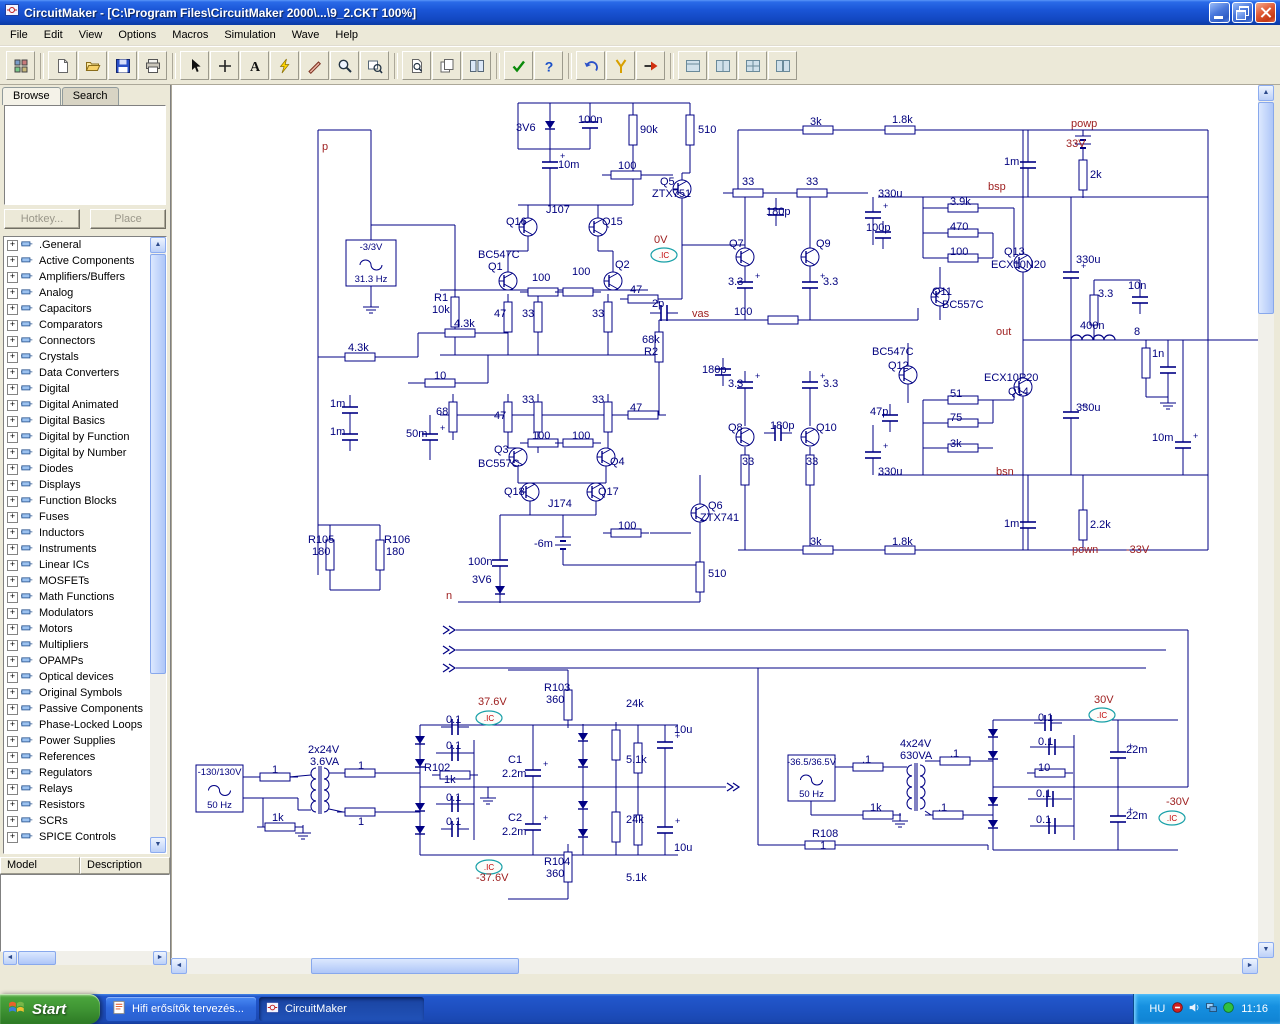 The image size is (1280, 1024). Describe the element at coordinates (314, 65) in the screenshot. I see `toolbar-button-delete-tool` at that location.